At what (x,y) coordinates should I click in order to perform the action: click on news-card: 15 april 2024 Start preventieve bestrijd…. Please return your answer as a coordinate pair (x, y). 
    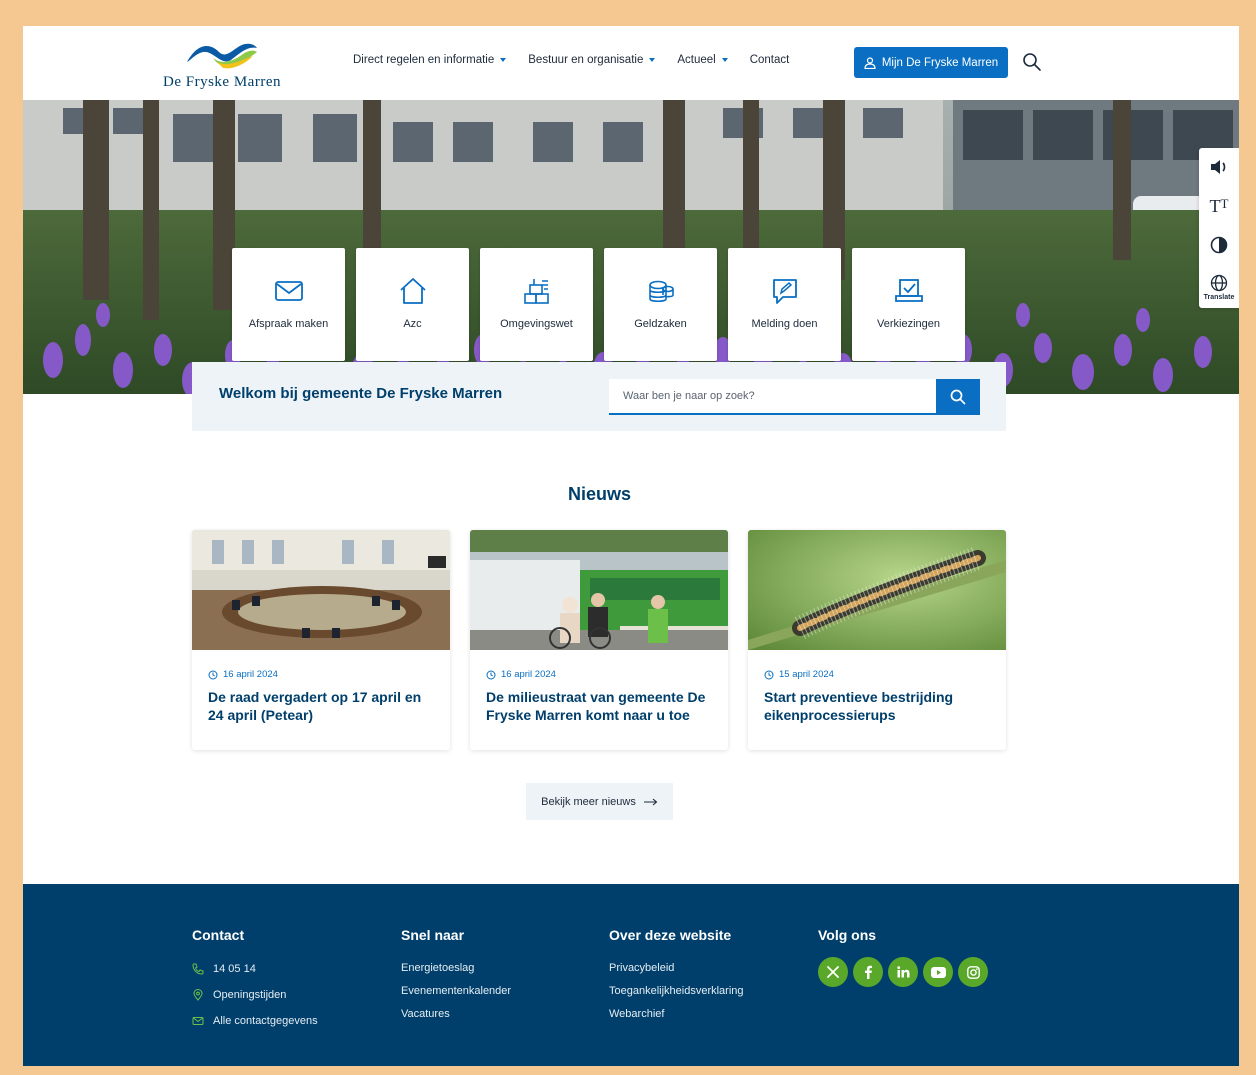
    Looking at the image, I should click on (877, 640).